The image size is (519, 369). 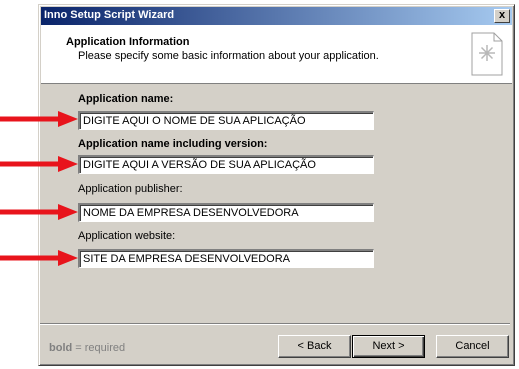 What do you see at coordinates (130, 189) in the screenshot?
I see `application-publisher-label: Application publisher:` at bounding box center [130, 189].